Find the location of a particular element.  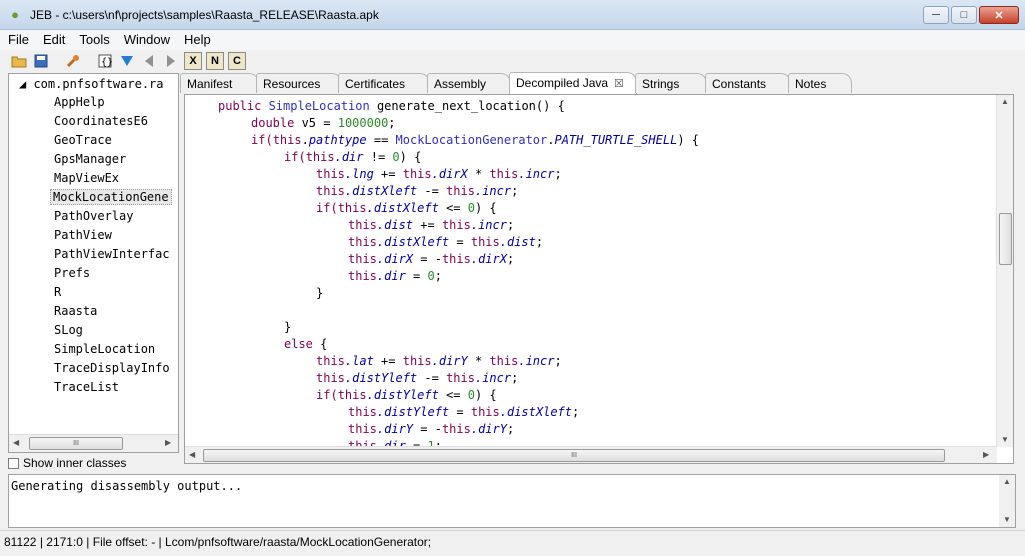

code-line: this.lat += this.dirY * this.incr; is located at coordinates (439, 361).